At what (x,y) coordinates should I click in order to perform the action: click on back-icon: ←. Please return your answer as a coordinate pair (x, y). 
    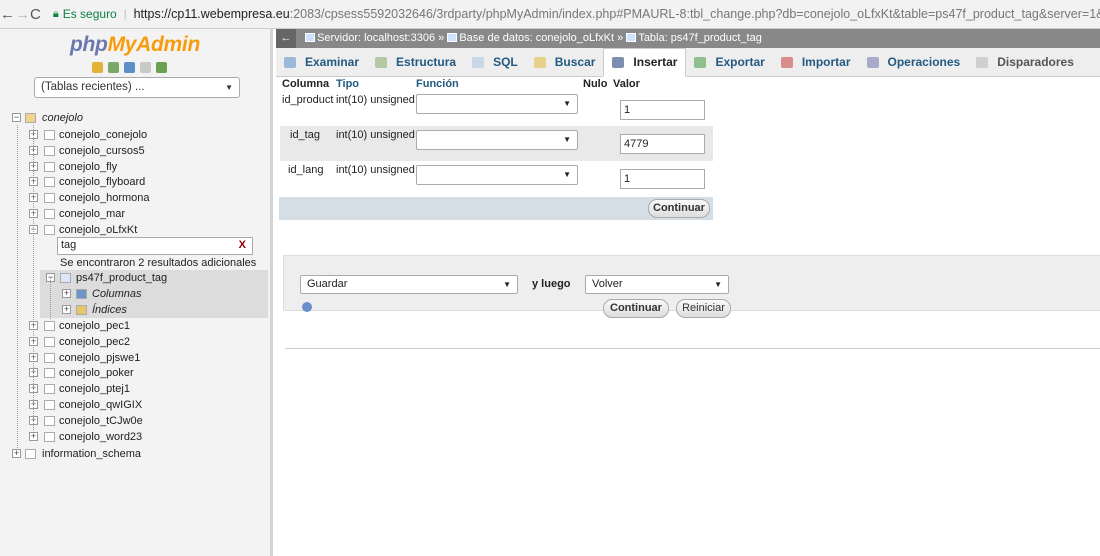
    Looking at the image, I should click on (7, 14).